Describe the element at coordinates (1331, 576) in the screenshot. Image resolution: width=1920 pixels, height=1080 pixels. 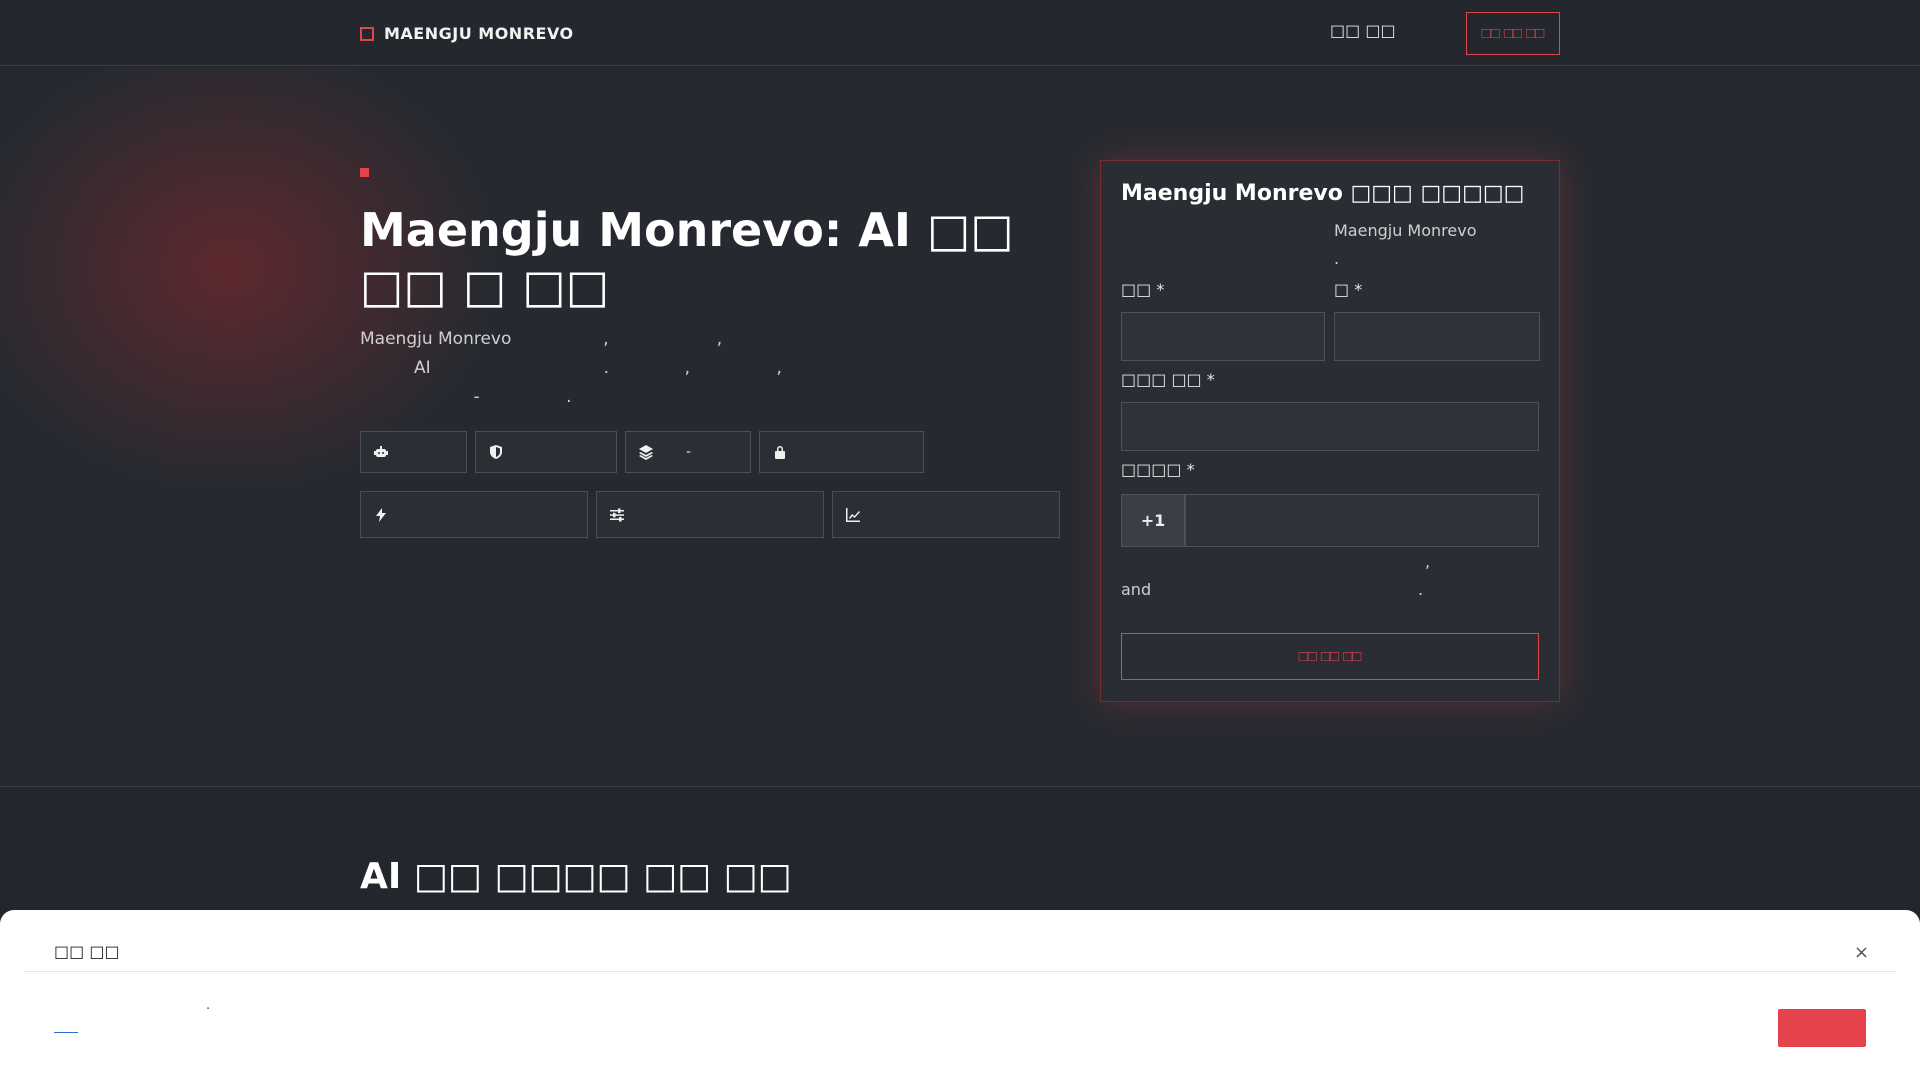
I see `consent-text: , and .` at that location.